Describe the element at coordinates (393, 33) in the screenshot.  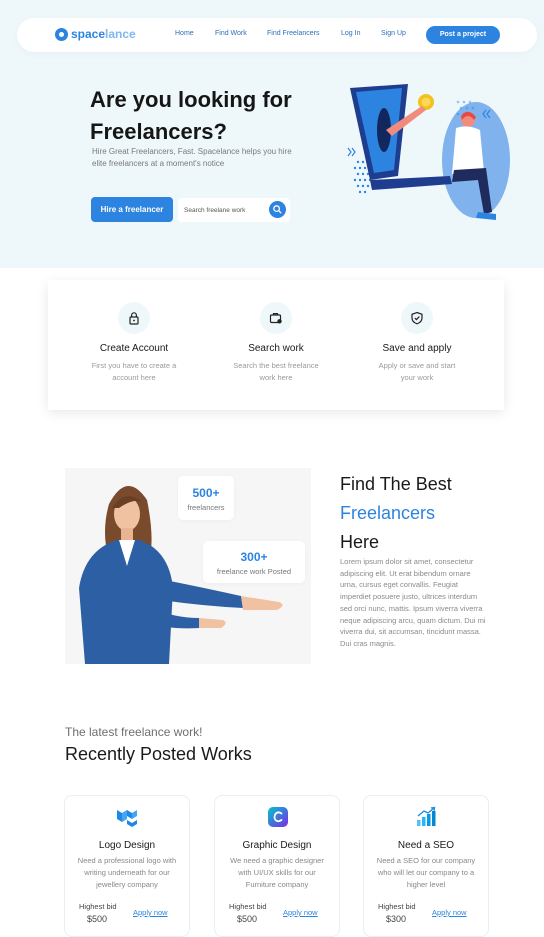
I see `nav-signup-link: Sign Up` at that location.